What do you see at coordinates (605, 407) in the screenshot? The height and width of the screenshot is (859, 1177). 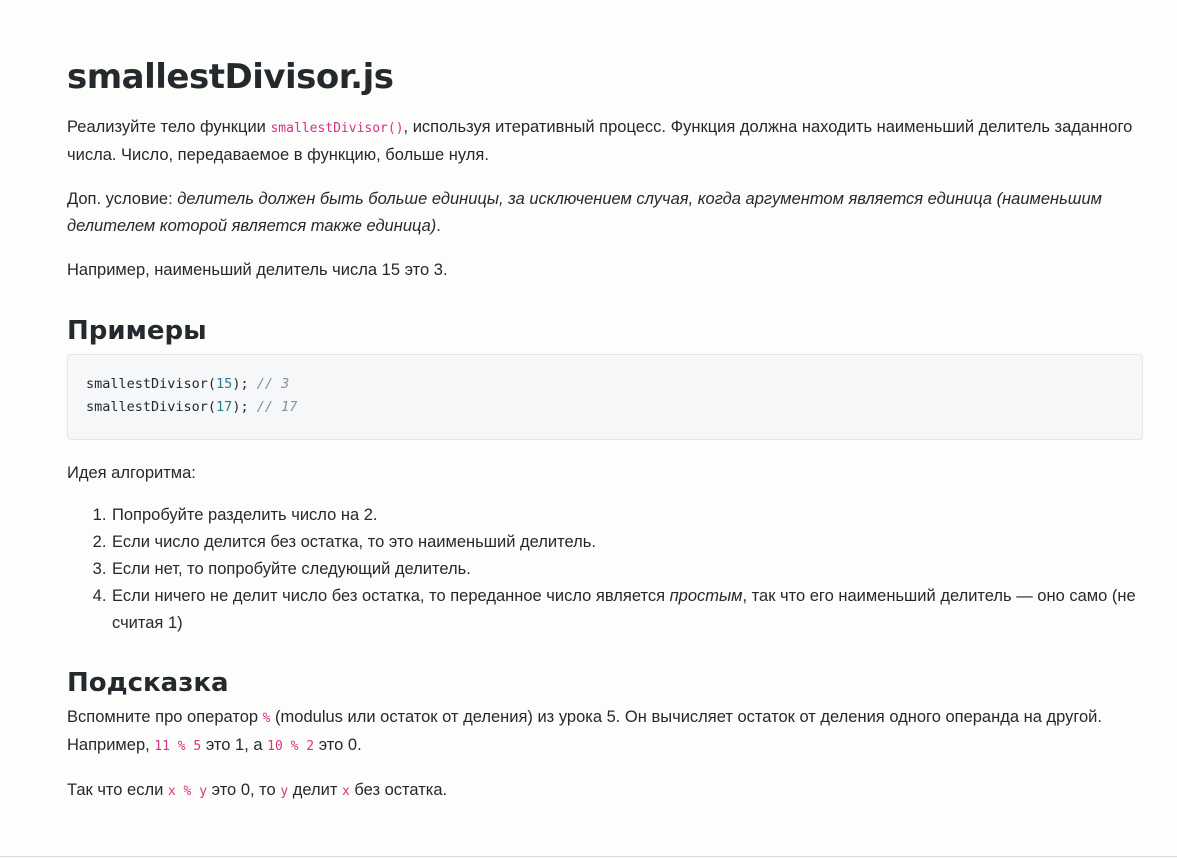 I see `code-line: smallestDivisor(17); // 17` at bounding box center [605, 407].